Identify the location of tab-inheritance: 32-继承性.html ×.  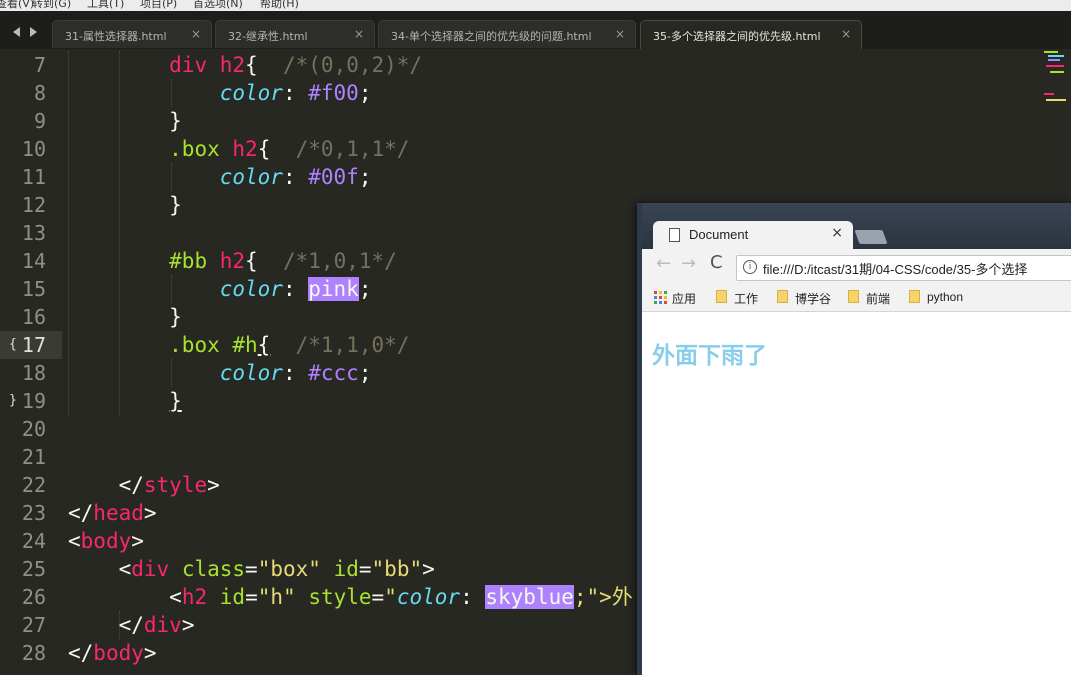
(295, 34).